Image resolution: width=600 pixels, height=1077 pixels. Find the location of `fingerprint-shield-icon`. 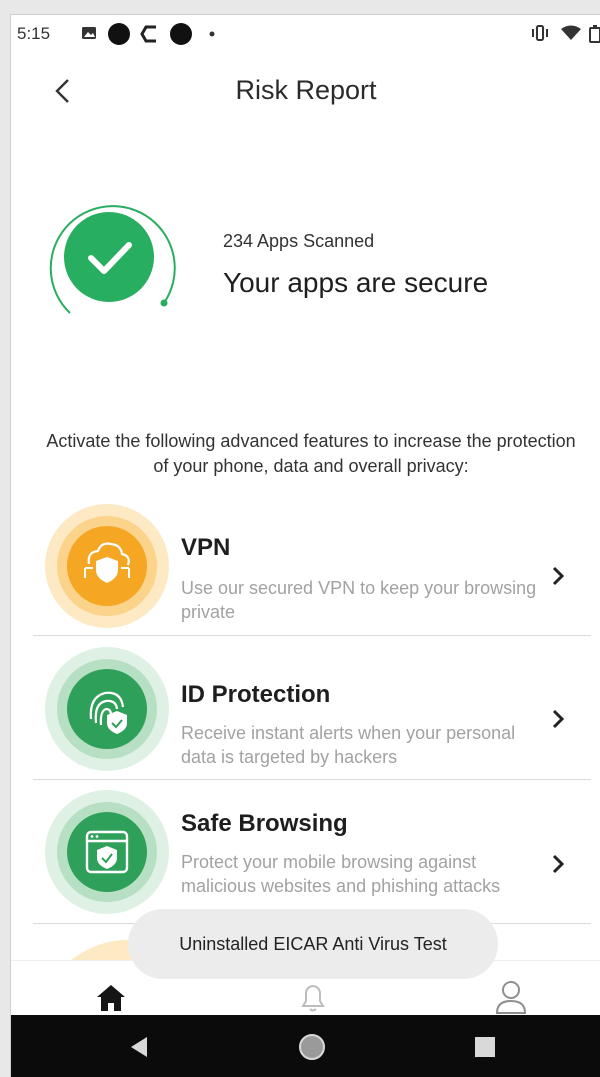

fingerprint-shield-icon is located at coordinates (107, 709).